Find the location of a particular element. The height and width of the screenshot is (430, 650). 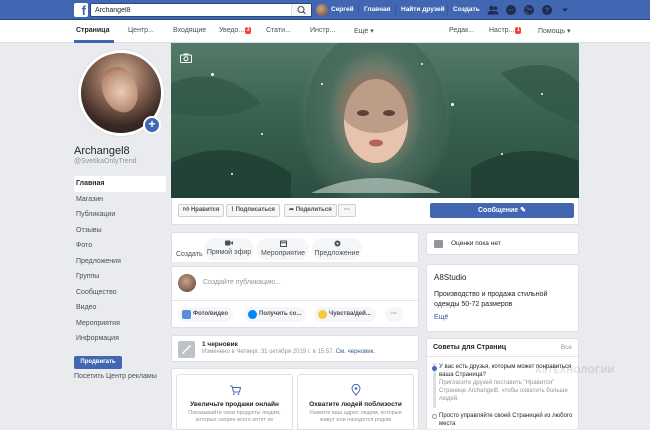

notifications-globe-icon is located at coordinates (529, 10).